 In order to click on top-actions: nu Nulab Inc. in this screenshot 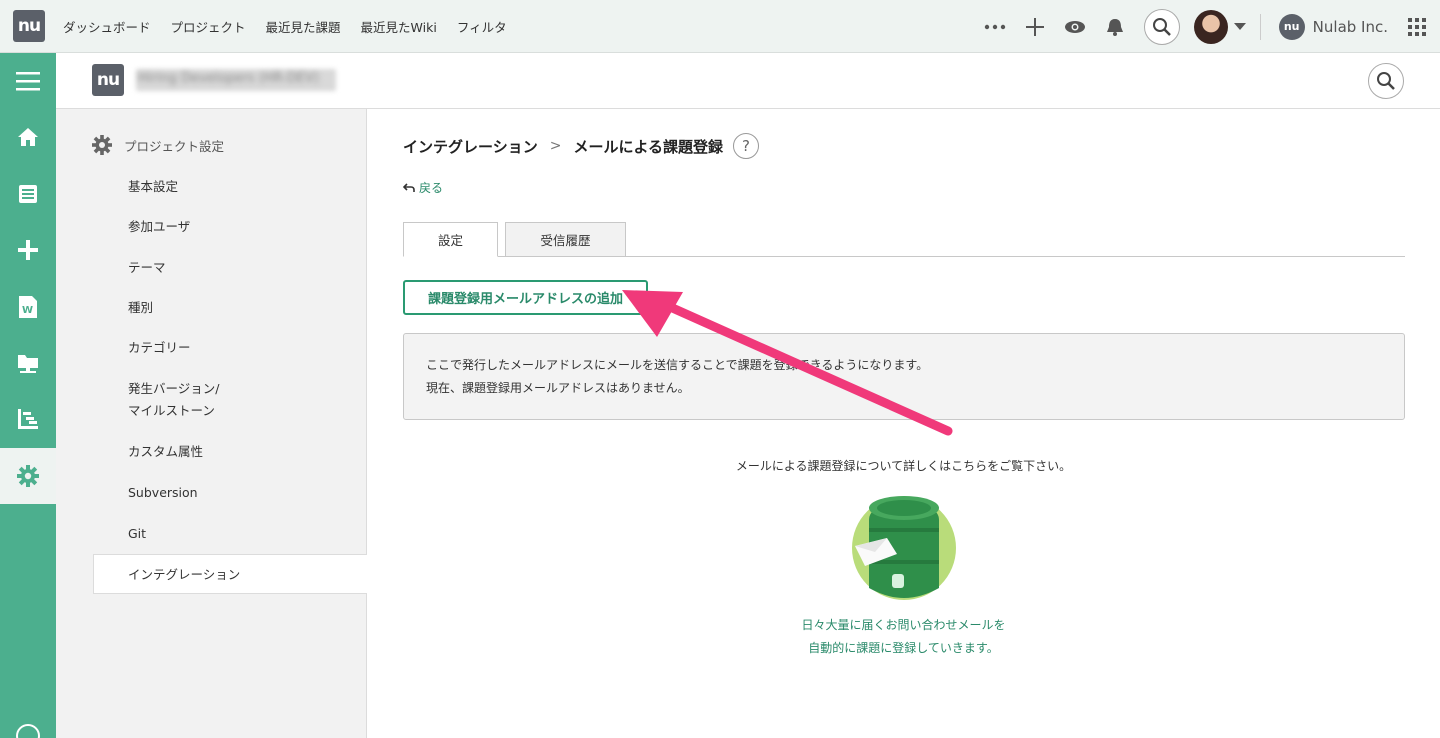, I will do `click(1212, 26)`.